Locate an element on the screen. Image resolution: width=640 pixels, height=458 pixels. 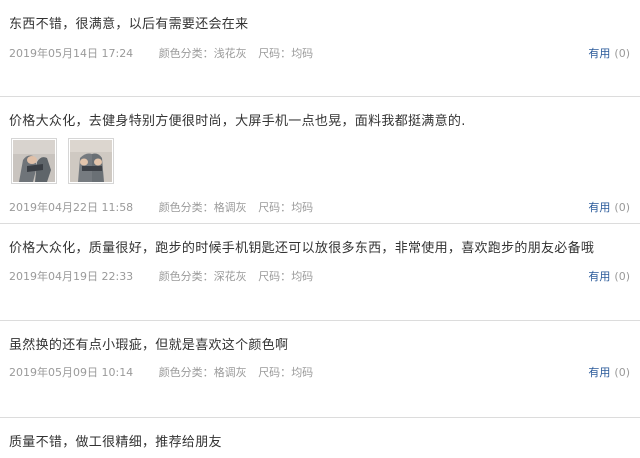
review-meta: 2019年04月19日 22:33 颜色分类：深花灰 尺码：均码 is located at coordinates (161, 276).